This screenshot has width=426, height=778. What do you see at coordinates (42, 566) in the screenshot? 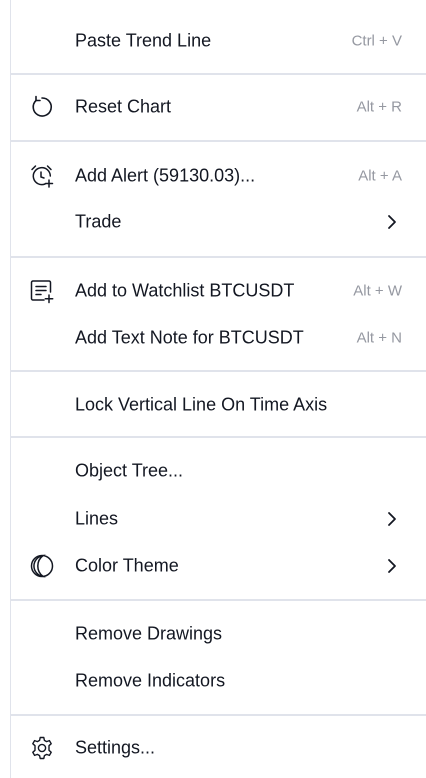
I see `moon-icon` at bounding box center [42, 566].